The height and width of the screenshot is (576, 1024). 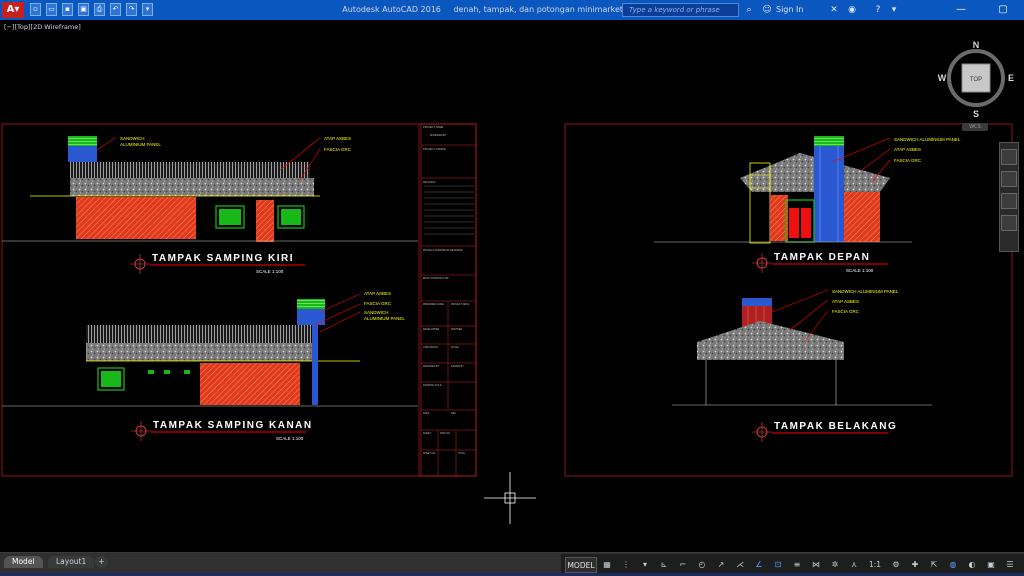 What do you see at coordinates (433, 127) in the screenshot?
I see `tb-project-name-label: PROJECT NAME` at bounding box center [433, 127].